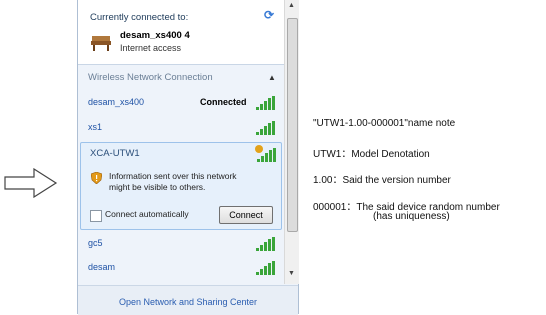 The image size is (546, 315). What do you see at coordinates (292, 125) in the screenshot?
I see `scrollbar-thumb` at bounding box center [292, 125].